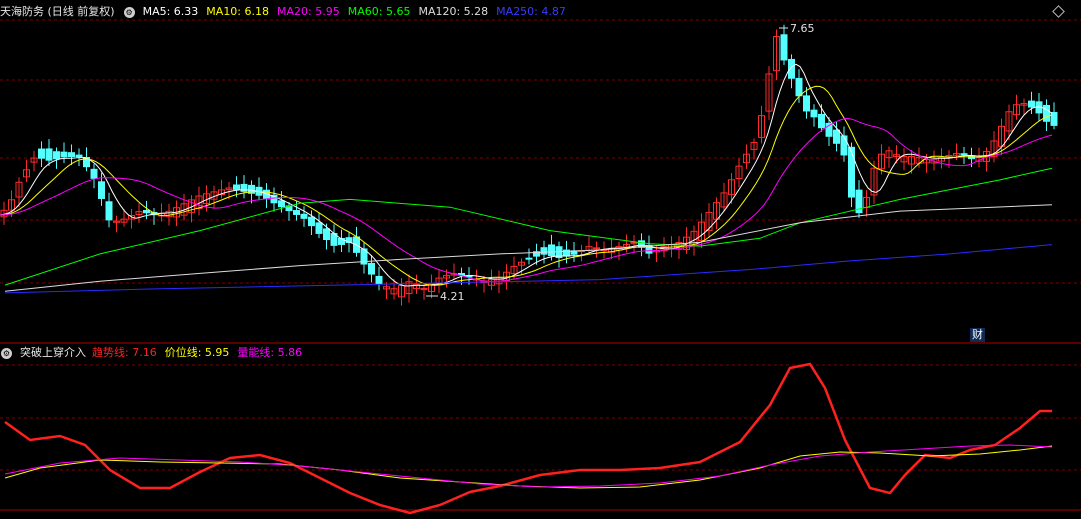 The height and width of the screenshot is (519, 1081). What do you see at coordinates (197, 352) in the screenshot?
I see `price-line-label: 价位线: 5.95` at bounding box center [197, 352].